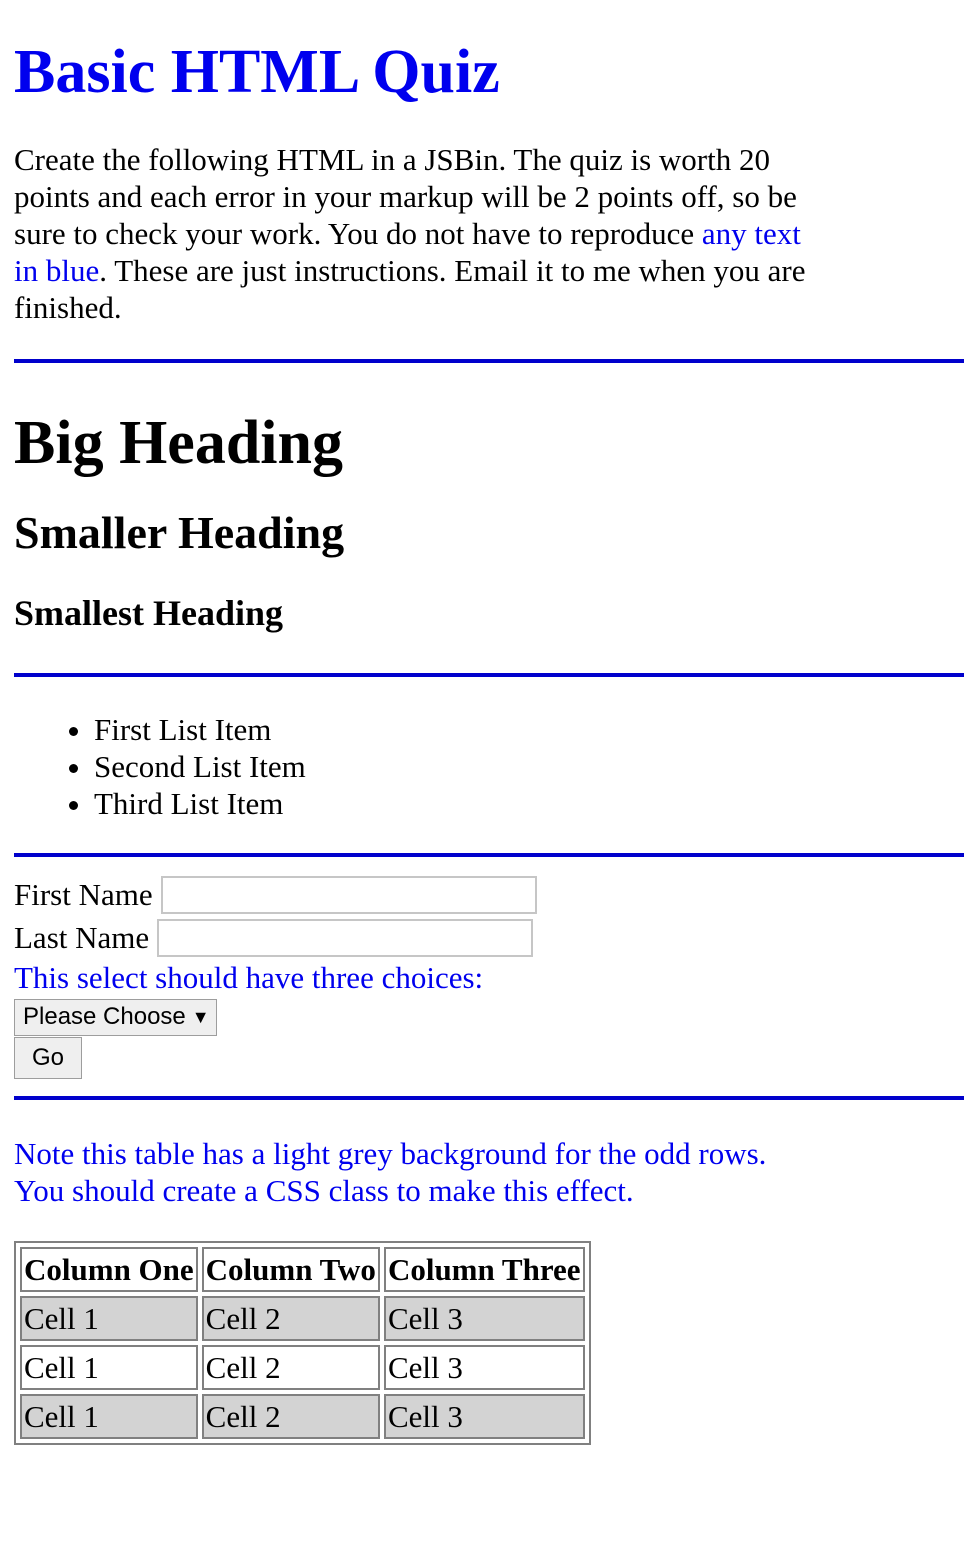 The image size is (964, 1544). Describe the element at coordinates (179, 443) in the screenshot. I see `big-heading: Big Heading` at that location.